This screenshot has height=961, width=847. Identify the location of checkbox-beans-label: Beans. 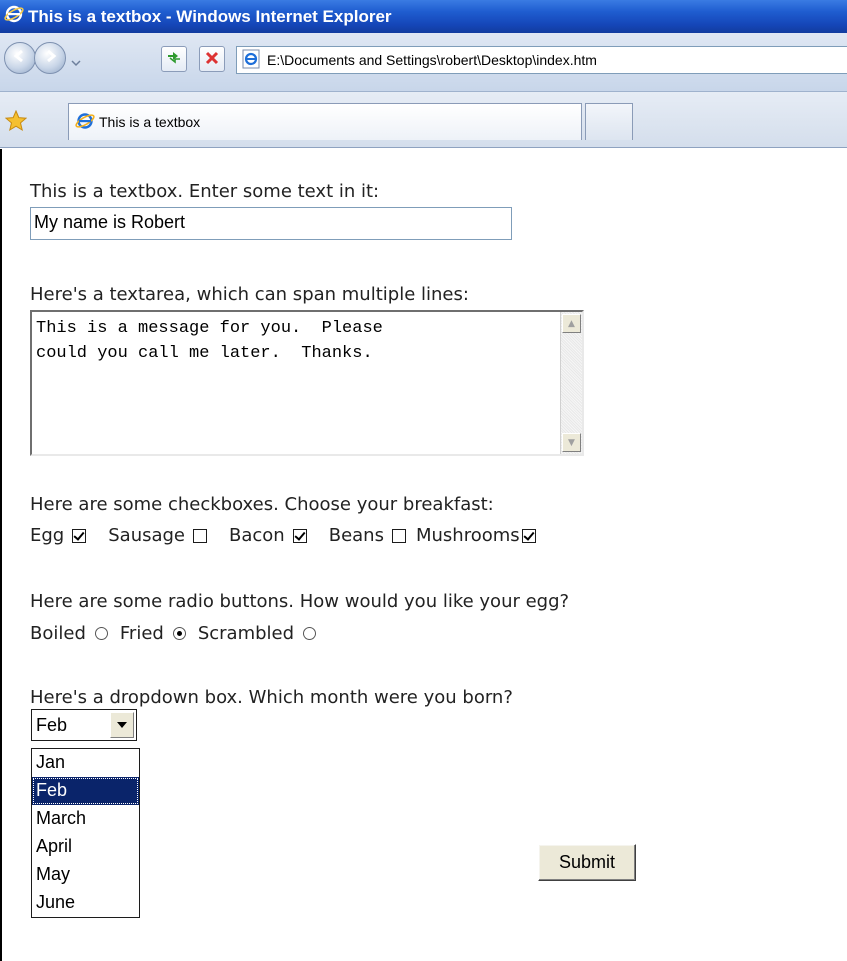
(356, 535).